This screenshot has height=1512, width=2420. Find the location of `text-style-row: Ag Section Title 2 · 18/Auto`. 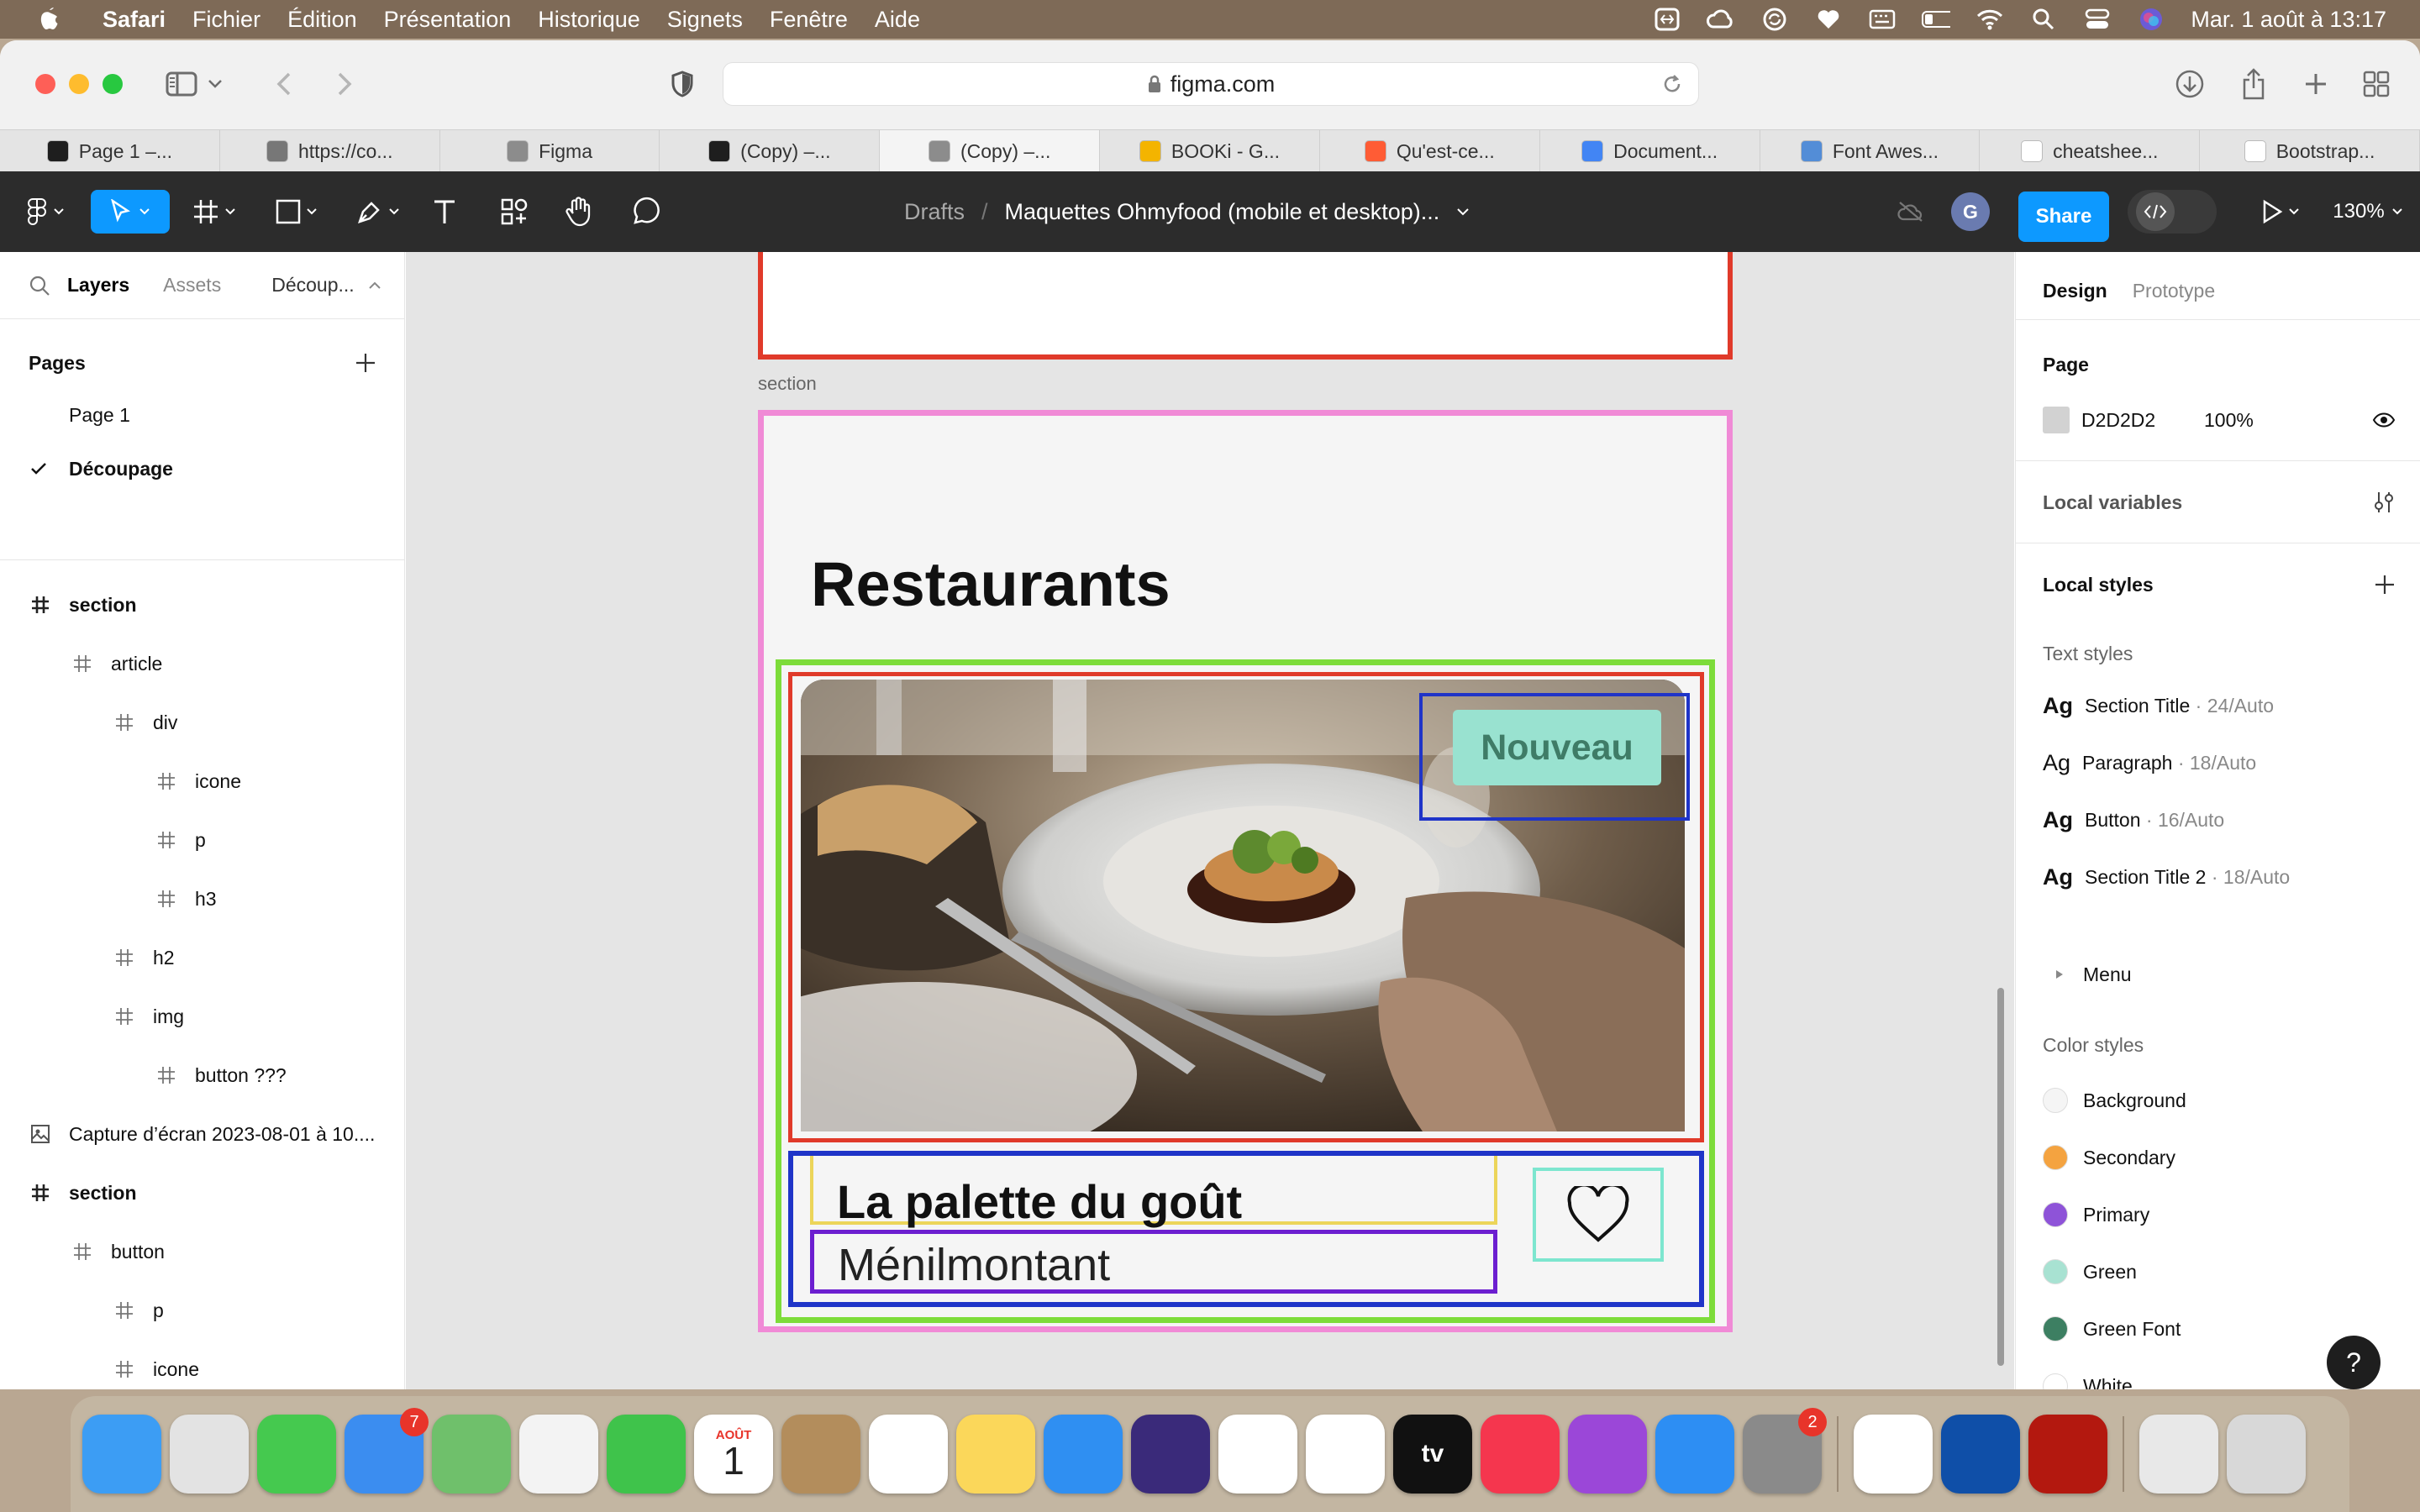

text-style-row: Ag Section Title 2 · 18/Auto is located at coordinates (2219, 877).